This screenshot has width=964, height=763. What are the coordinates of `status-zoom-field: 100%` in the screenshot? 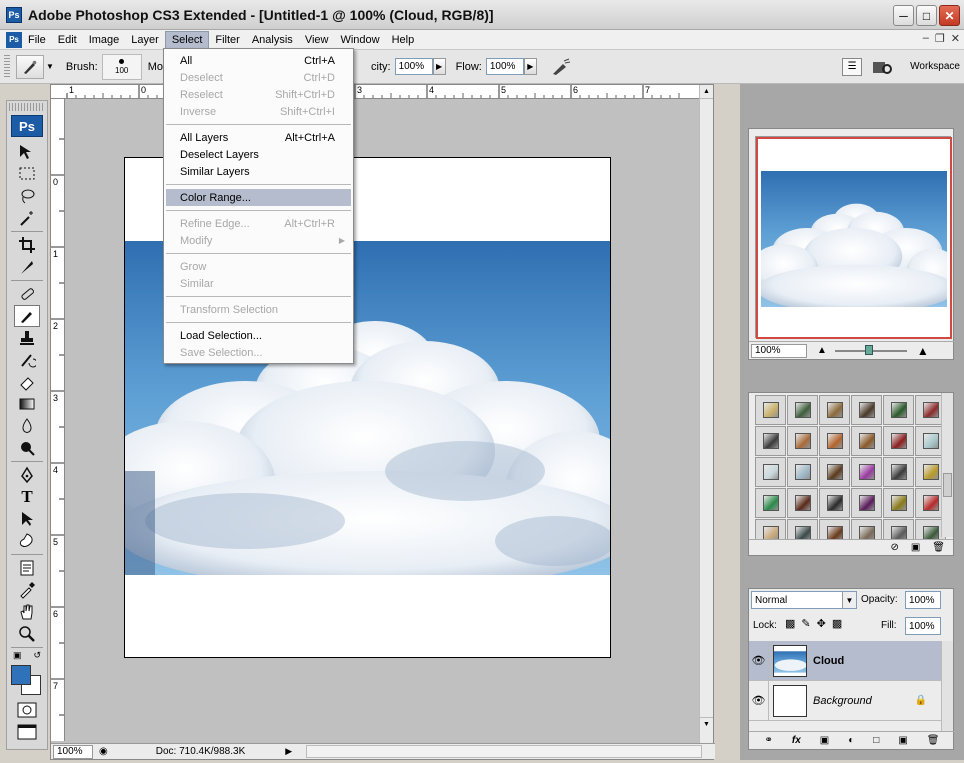 It's located at (73, 751).